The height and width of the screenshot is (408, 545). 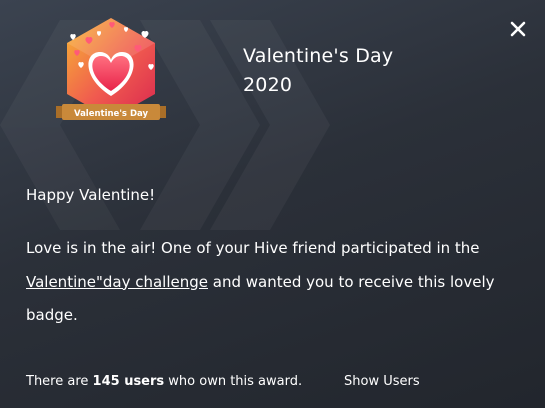 I want to click on challenge-link: Valentine"day challenge, so click(x=117, y=282).